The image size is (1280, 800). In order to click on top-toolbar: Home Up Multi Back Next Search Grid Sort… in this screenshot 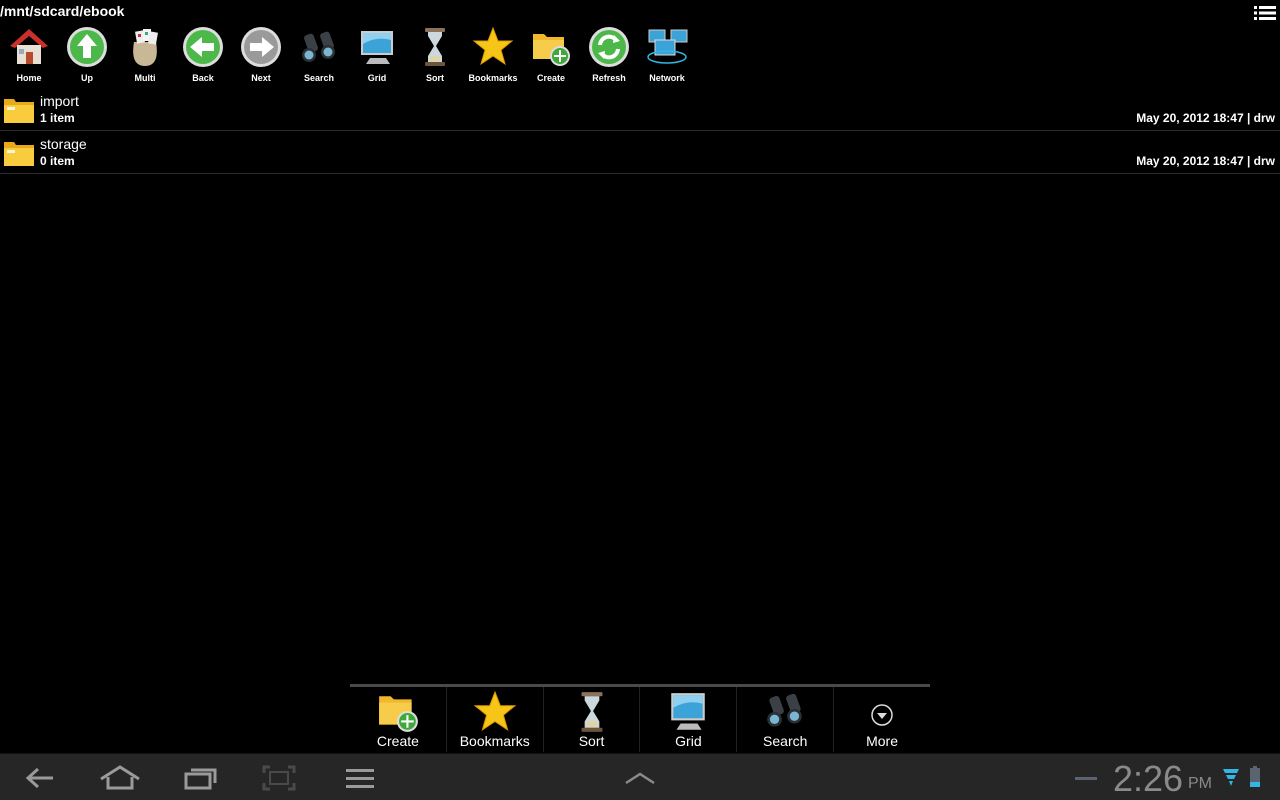, I will do `click(348, 56)`.